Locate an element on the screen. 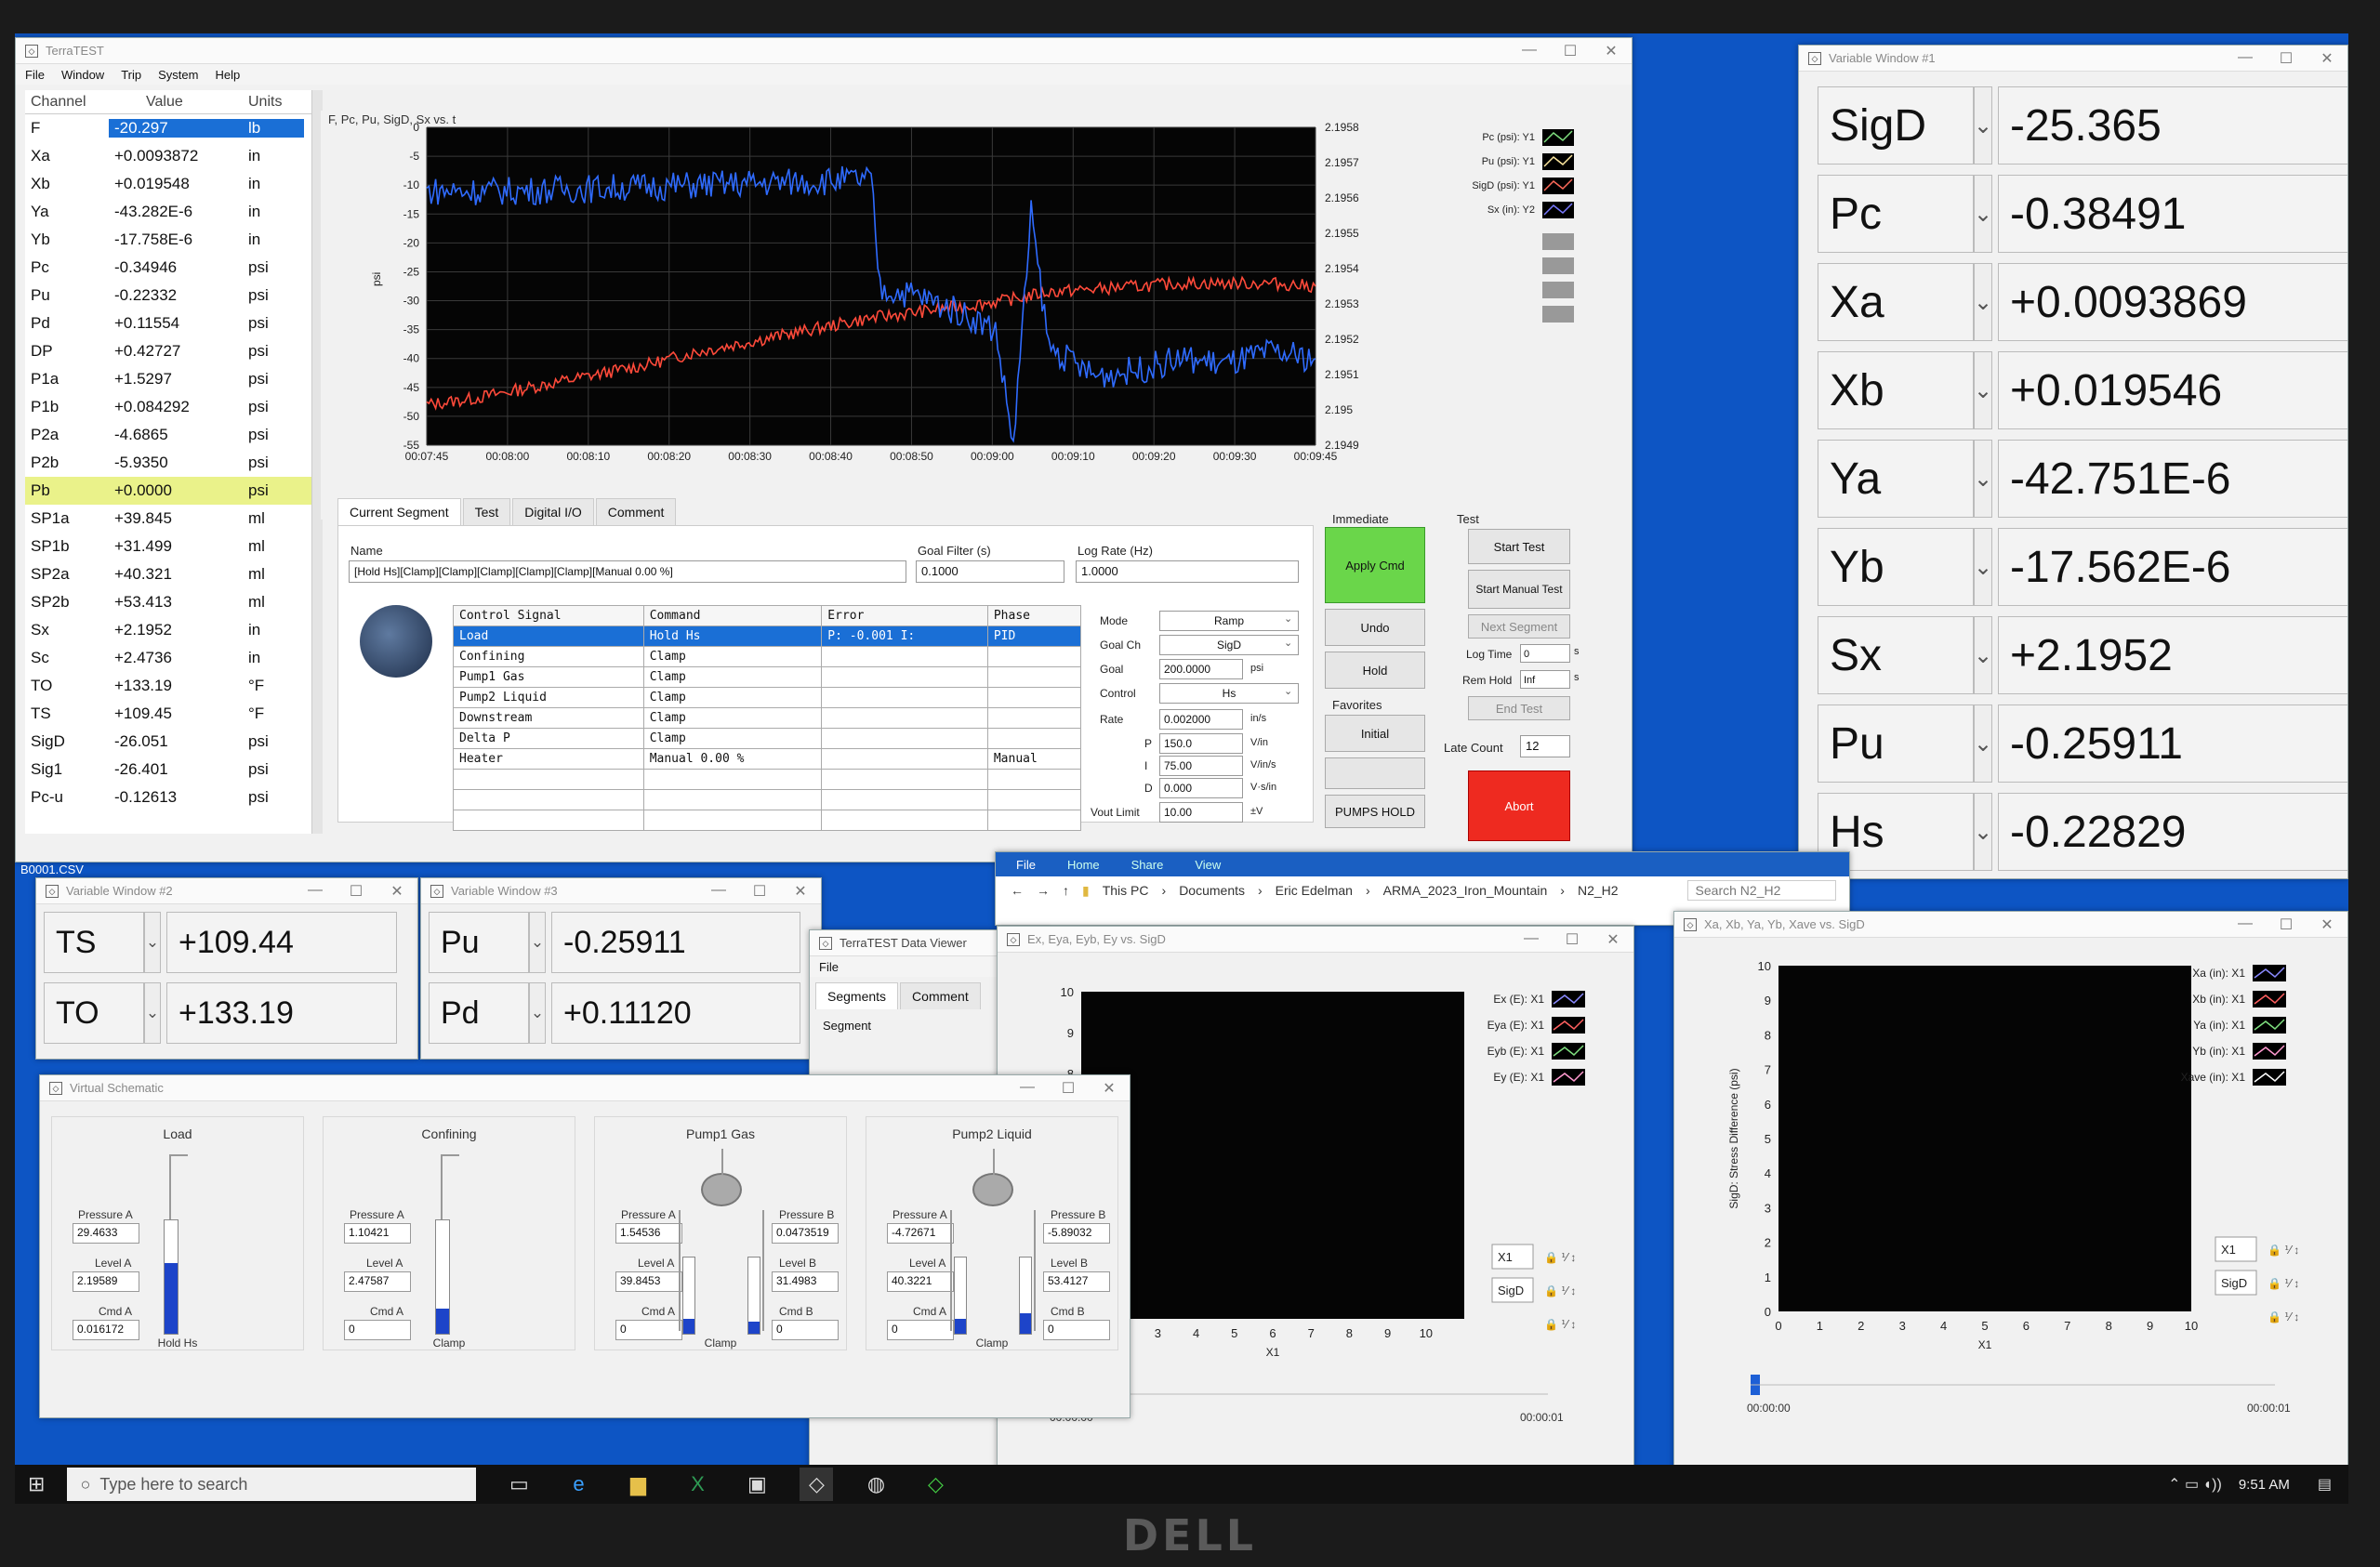 This screenshot has height=1567, width=2380. path-documents: Documents is located at coordinates (1212, 890).